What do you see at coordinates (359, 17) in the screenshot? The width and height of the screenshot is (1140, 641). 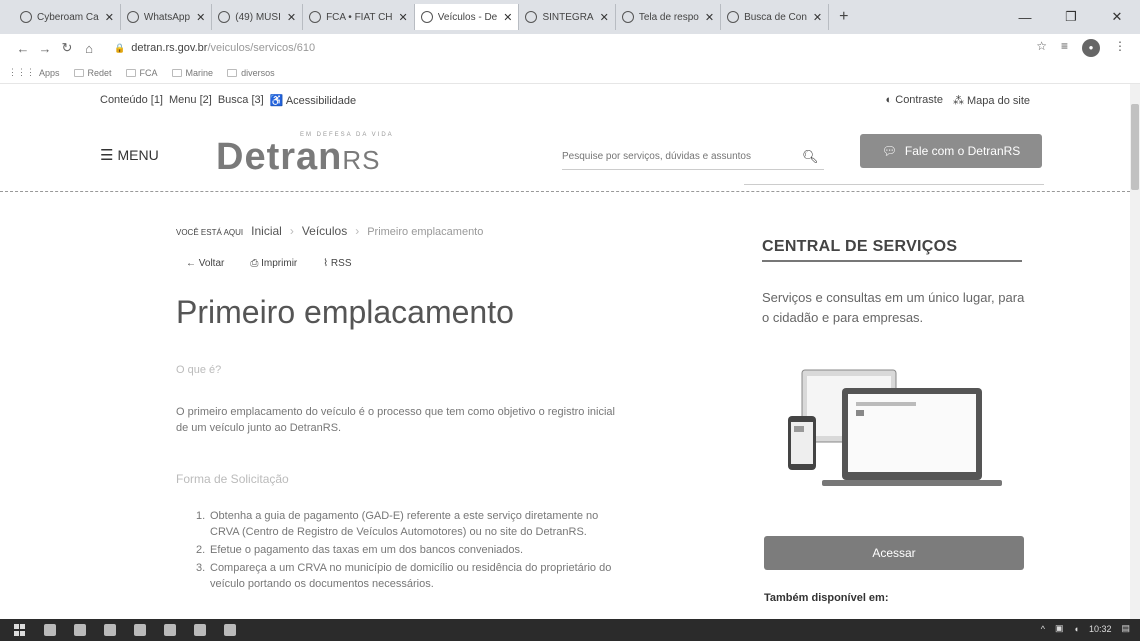 I see `browser-tab: FCA • FIAT CH ✕` at bounding box center [359, 17].